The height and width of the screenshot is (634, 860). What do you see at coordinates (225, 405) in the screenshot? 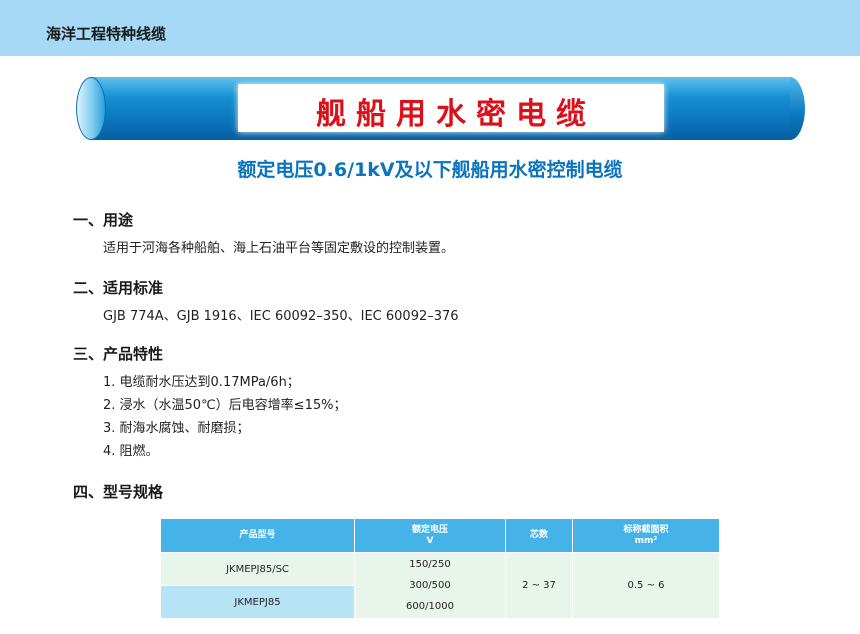
I see `feature-item: 2. 浸水（水温50℃）后电容增率≤15%；` at bounding box center [225, 405].